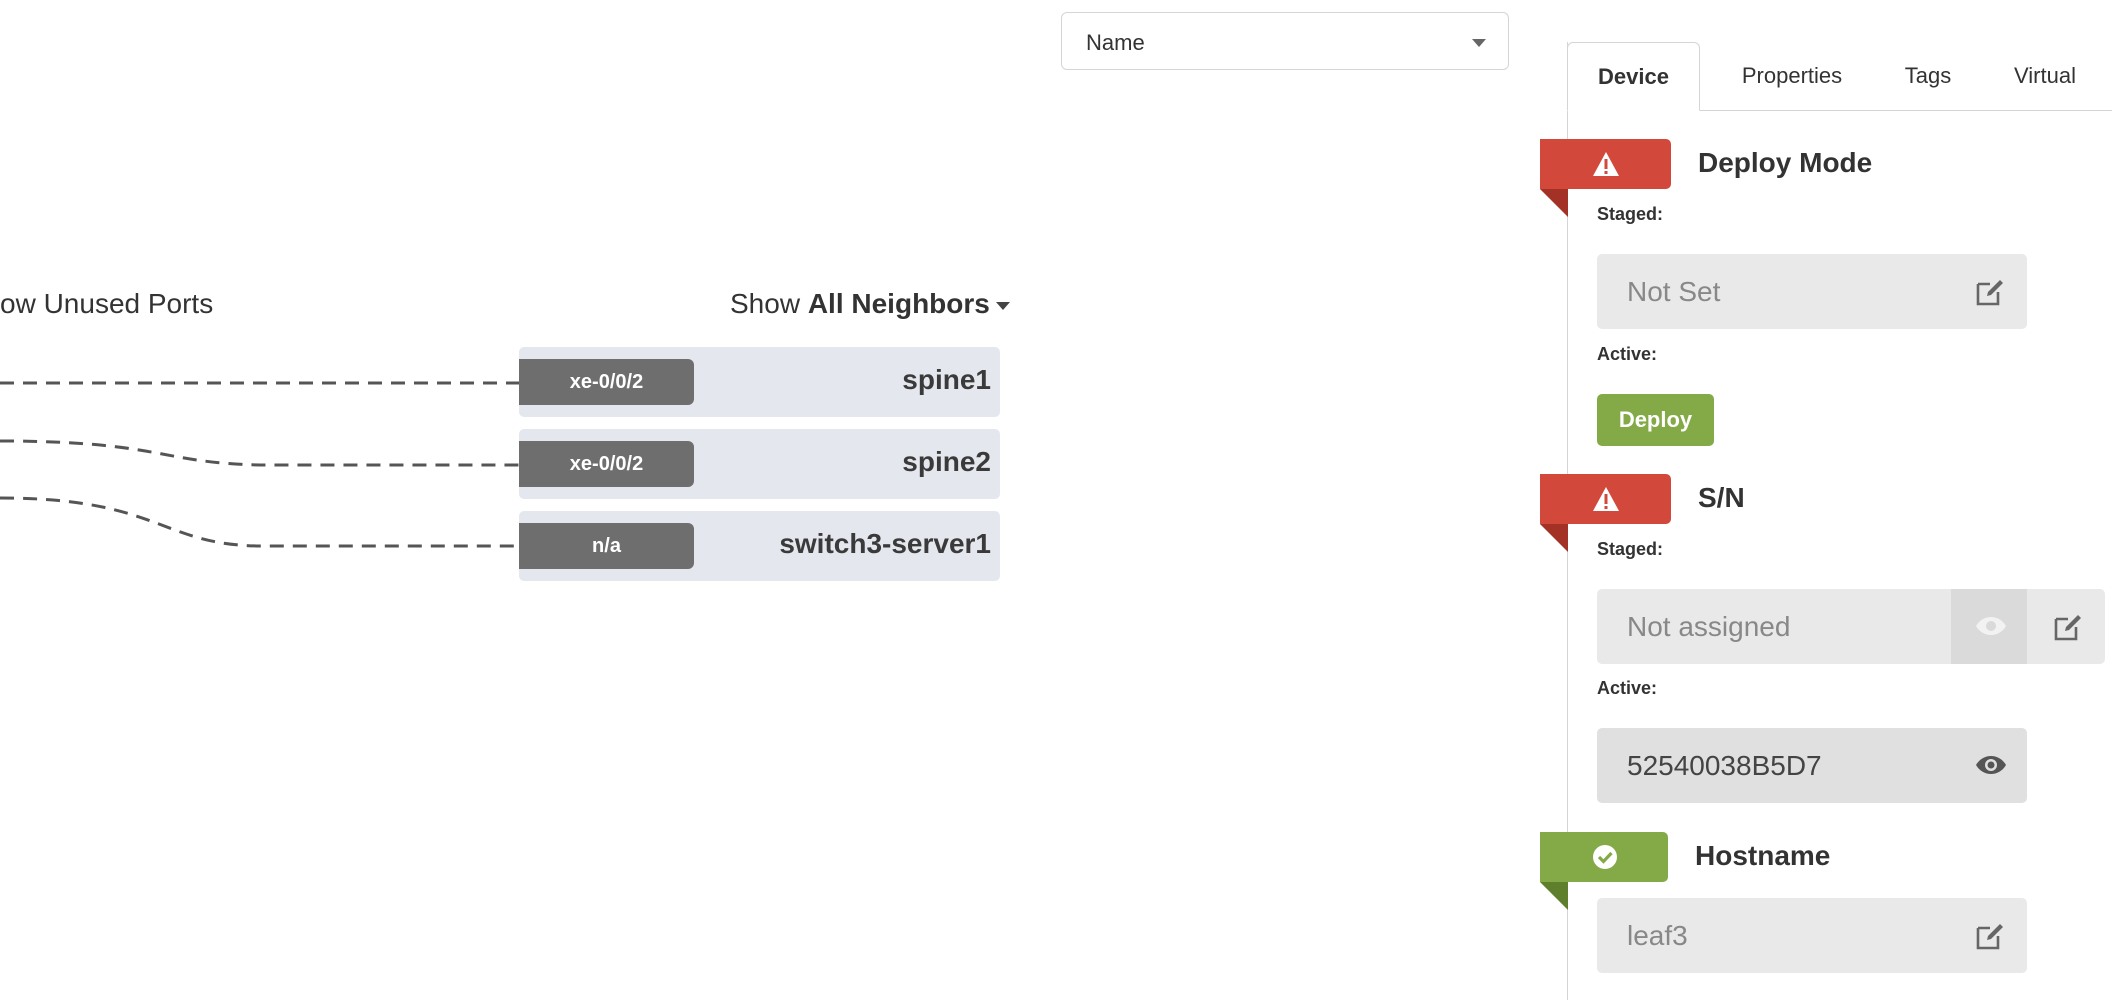  I want to click on link-lines, so click(259, 464).